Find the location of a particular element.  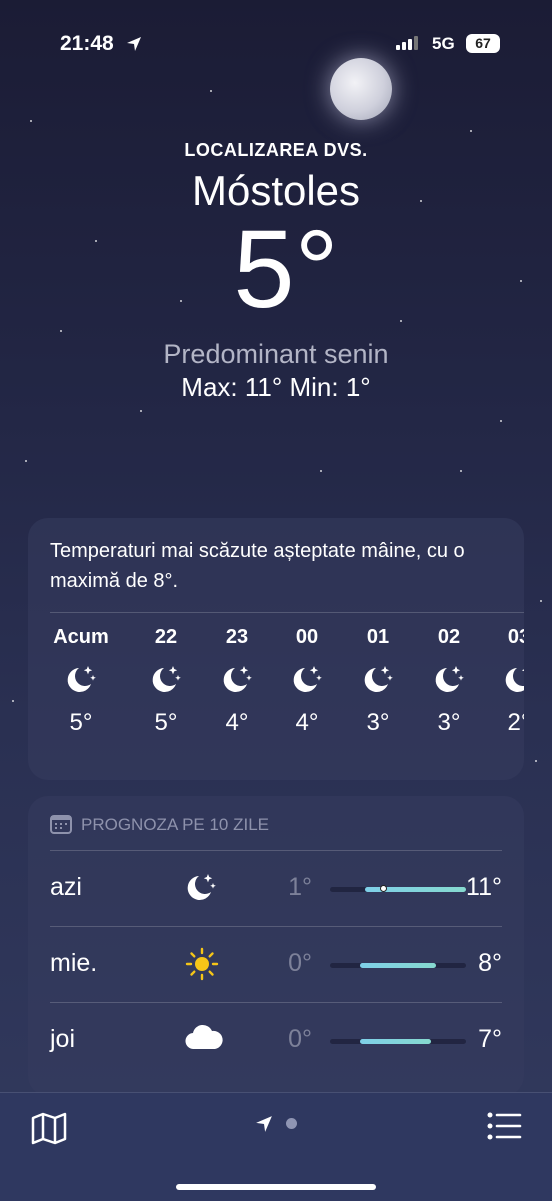

day-high: 11° is located at coordinates (484, 887).